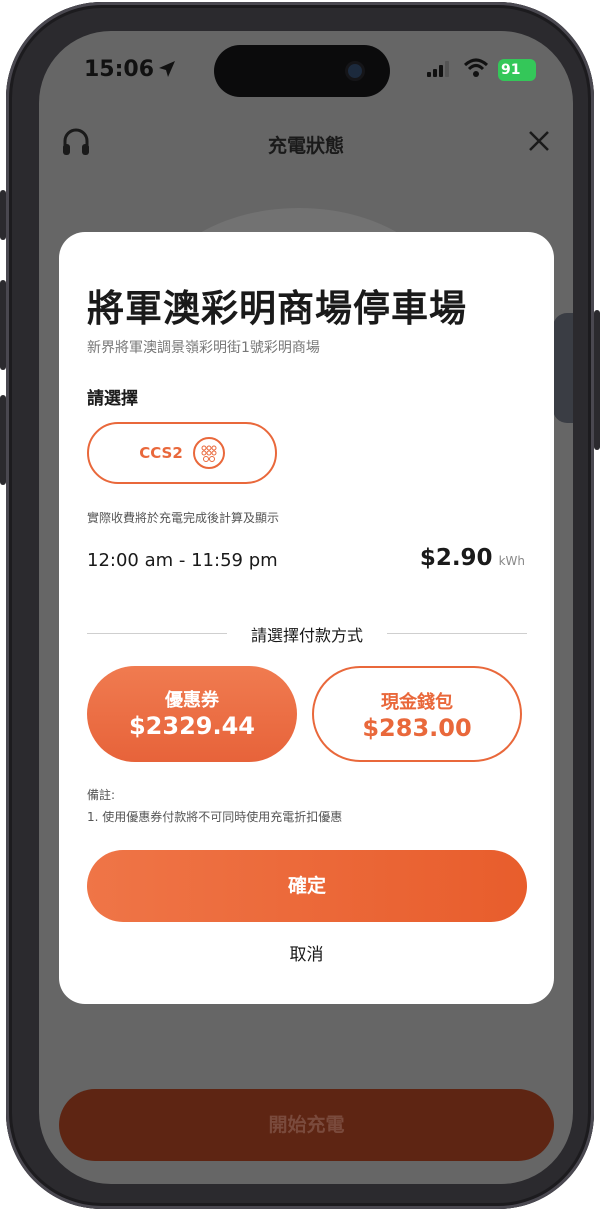 This screenshot has height=1211, width=600. I want to click on payment-heading: 請選擇付款方式, so click(306, 635).